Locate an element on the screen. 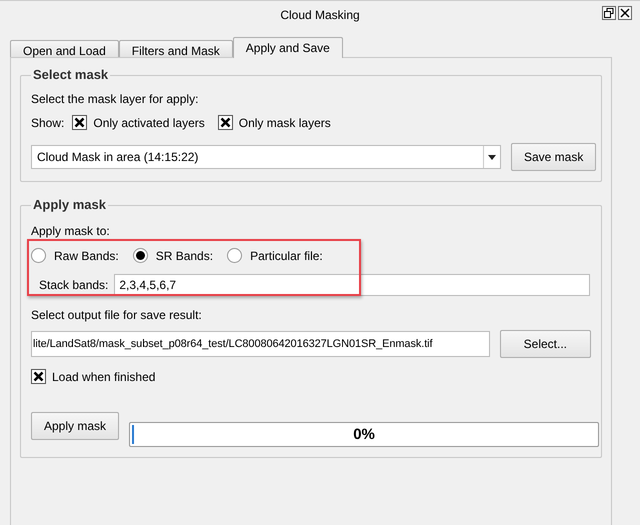  radio-label: Raw Bands: is located at coordinates (86, 255).